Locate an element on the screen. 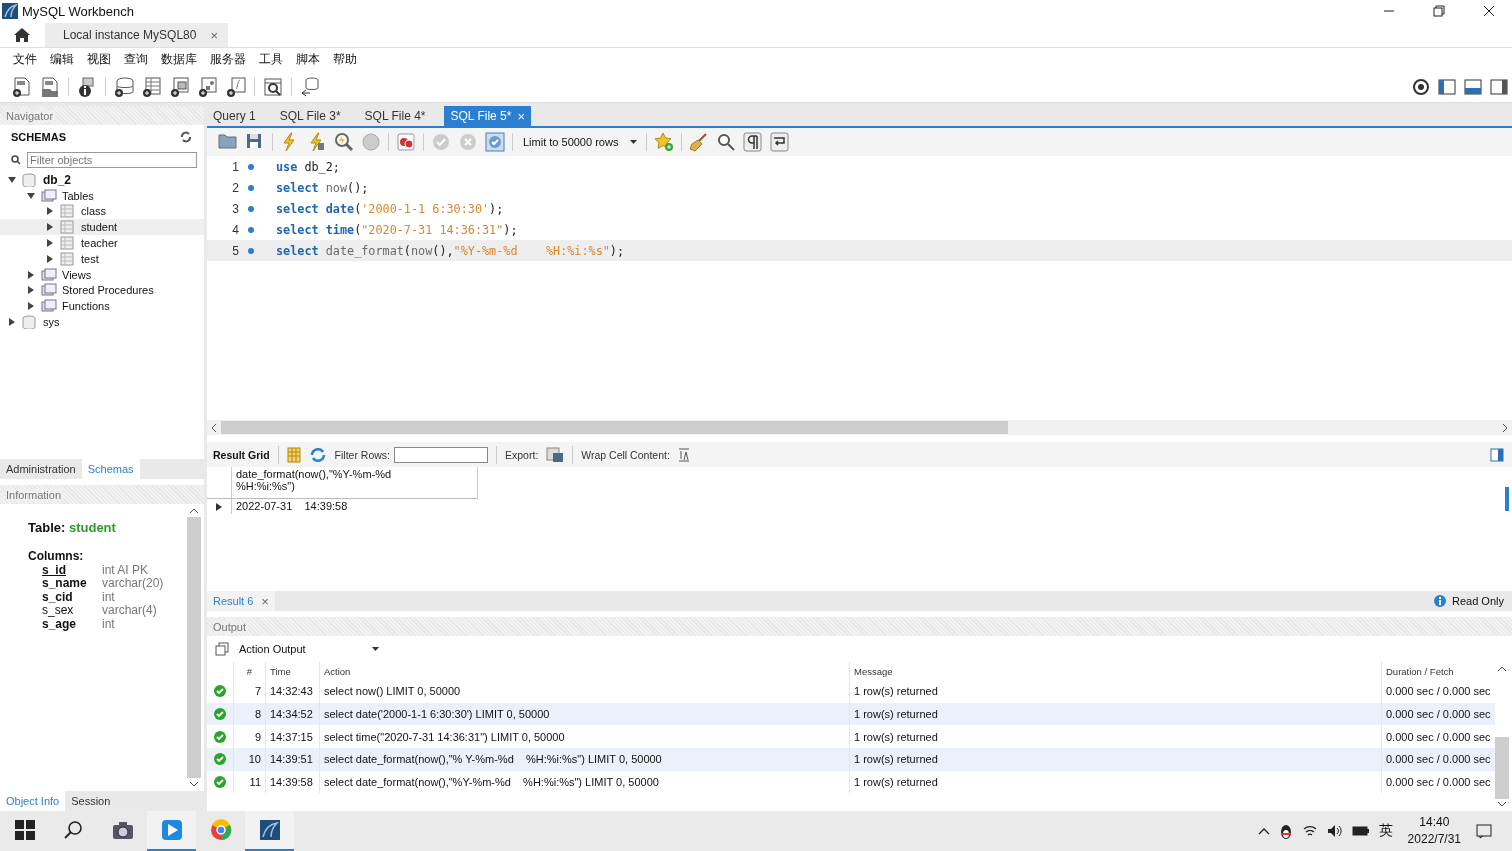  invisible-chars-icon is located at coordinates (753, 142).